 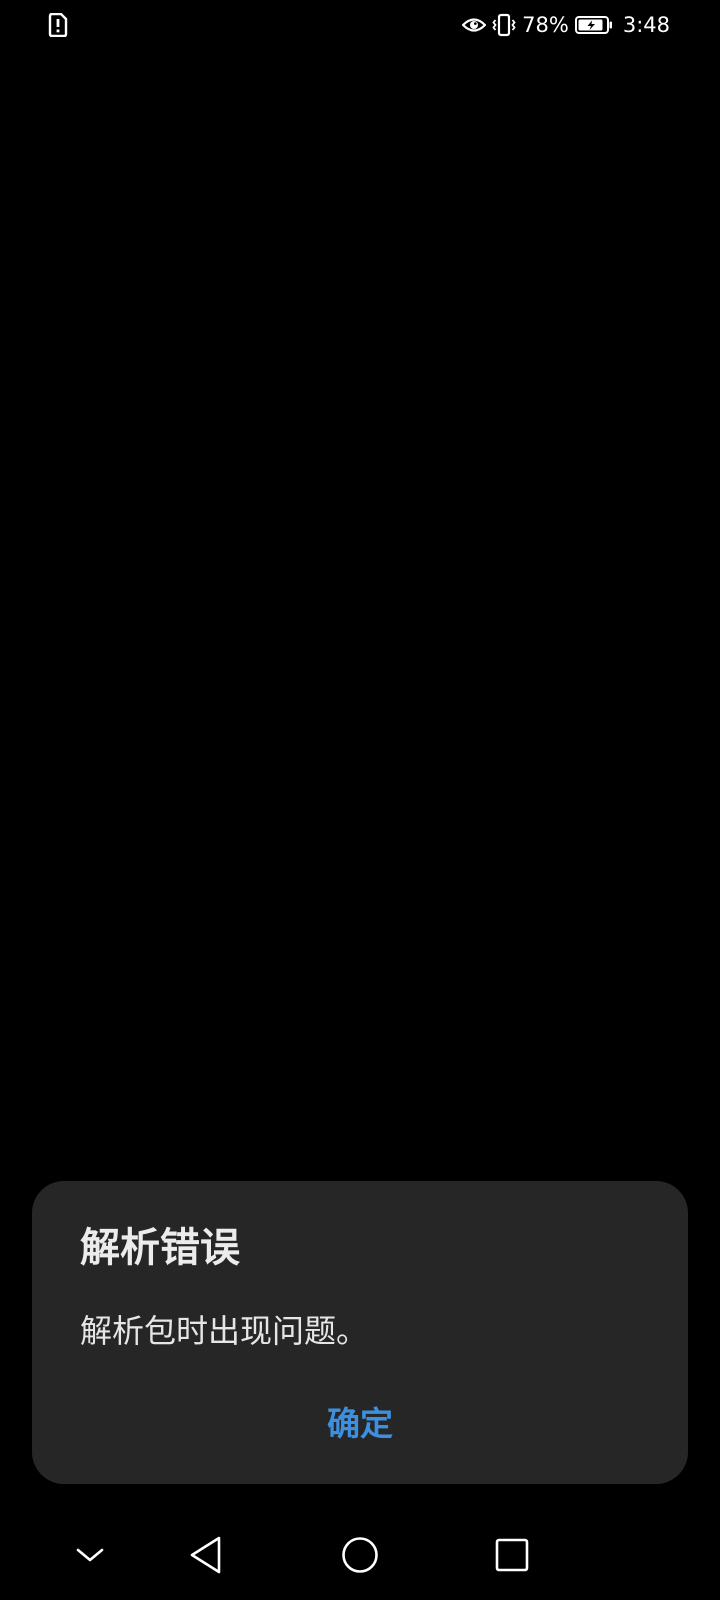 I want to click on confirm-button: 确定, so click(x=360, y=1424).